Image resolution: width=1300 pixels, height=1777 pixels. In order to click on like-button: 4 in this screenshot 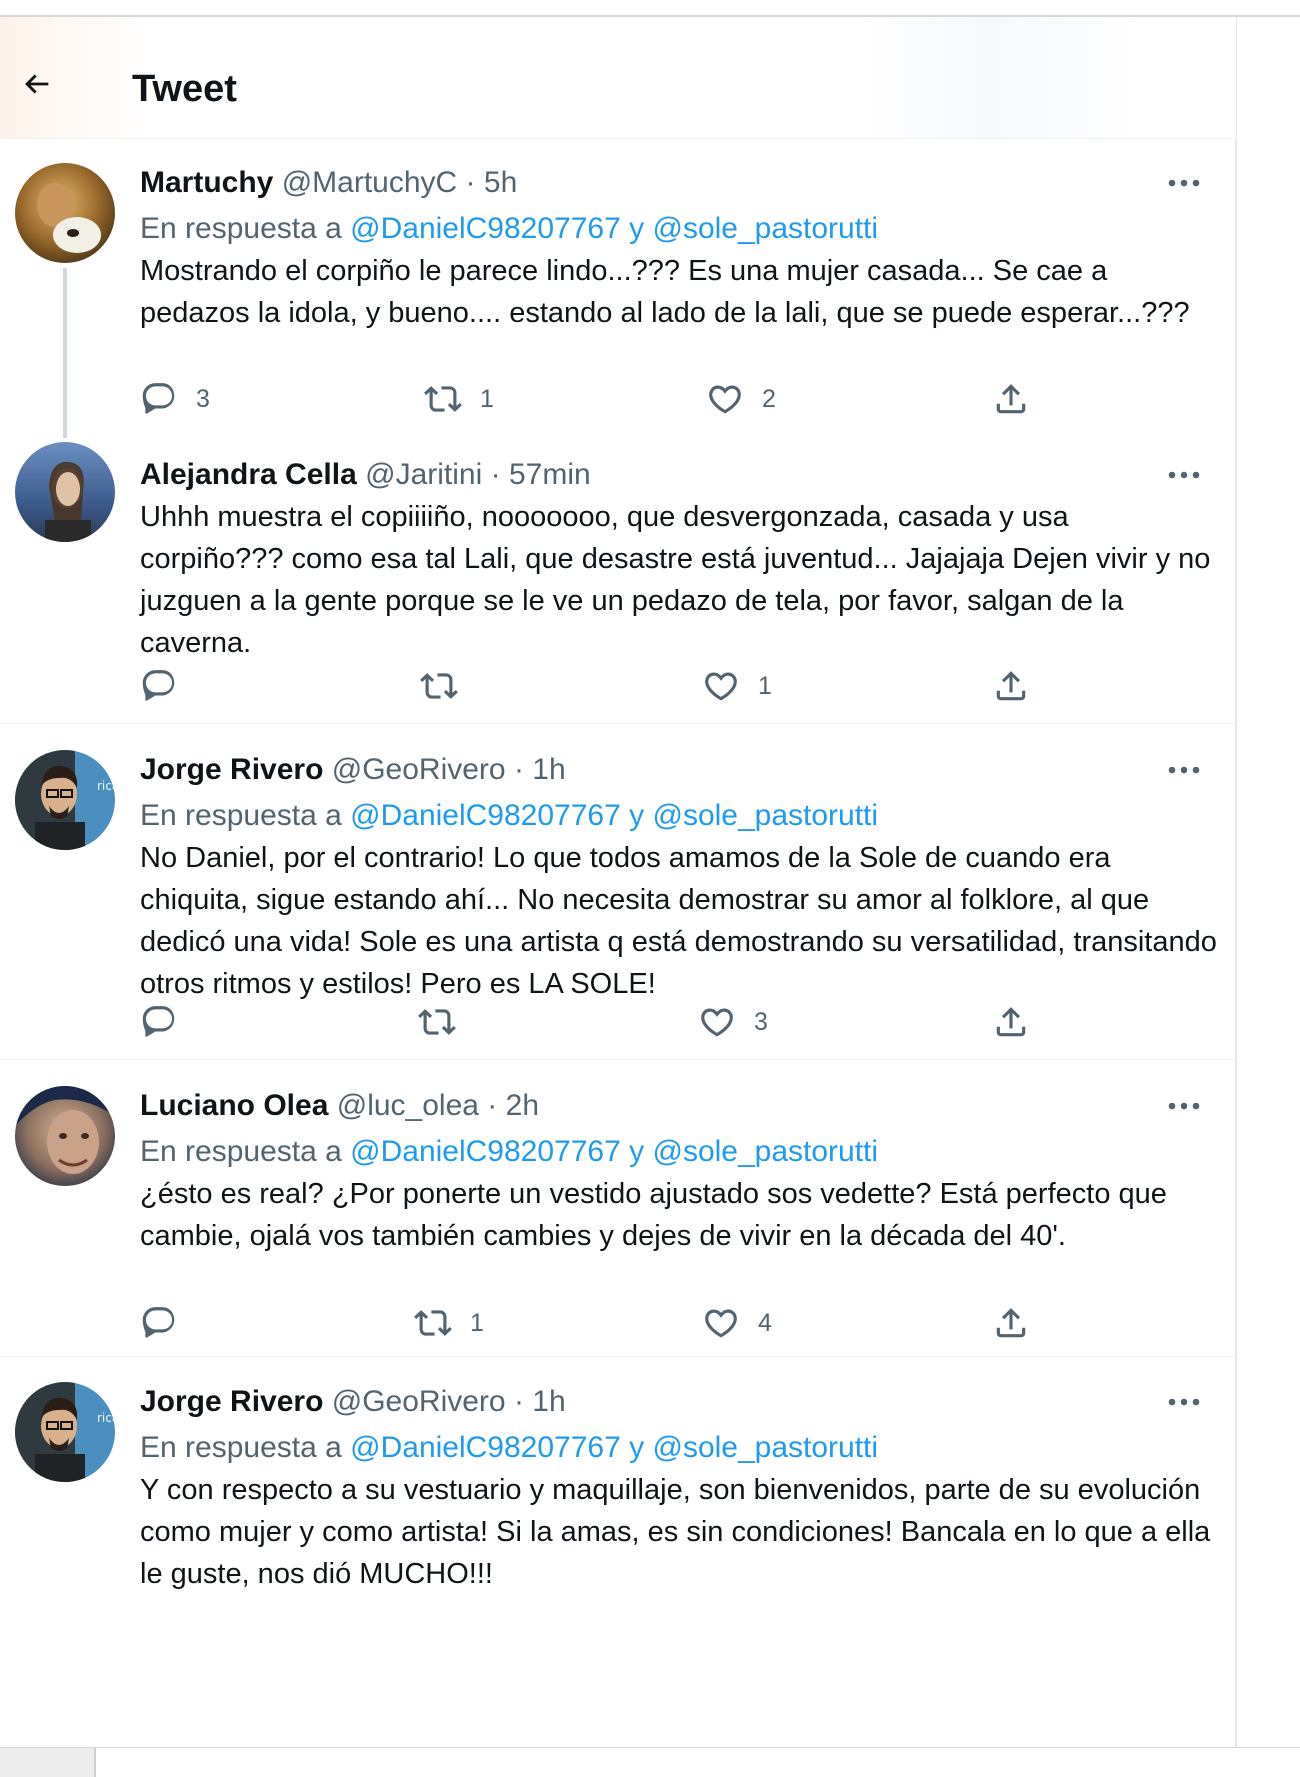, I will do `click(737, 1323)`.